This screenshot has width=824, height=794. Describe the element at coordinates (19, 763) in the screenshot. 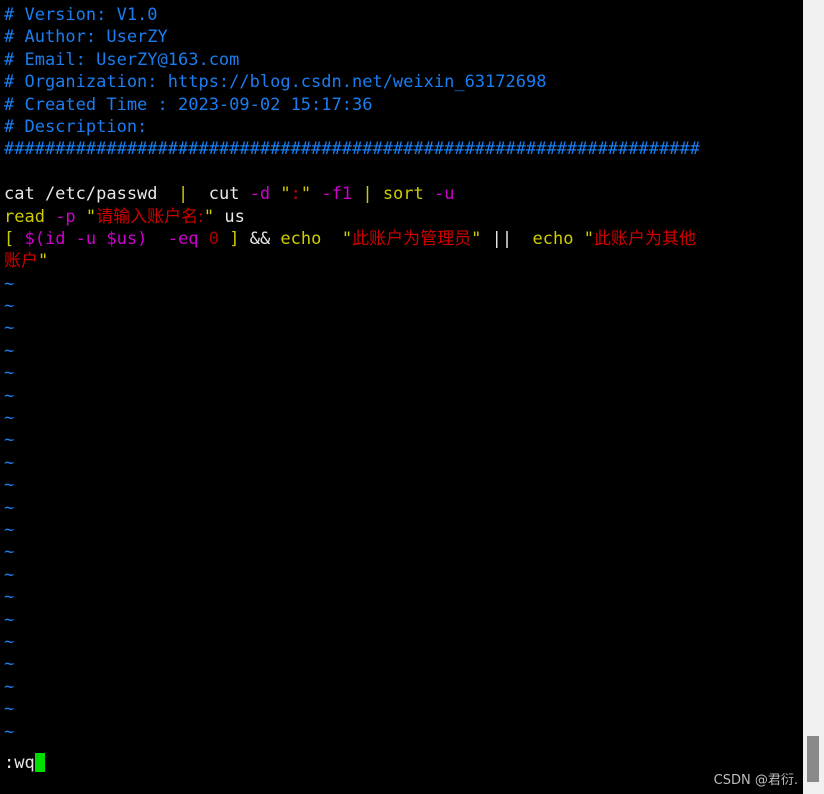

I see `command-line-text: :wq` at that location.